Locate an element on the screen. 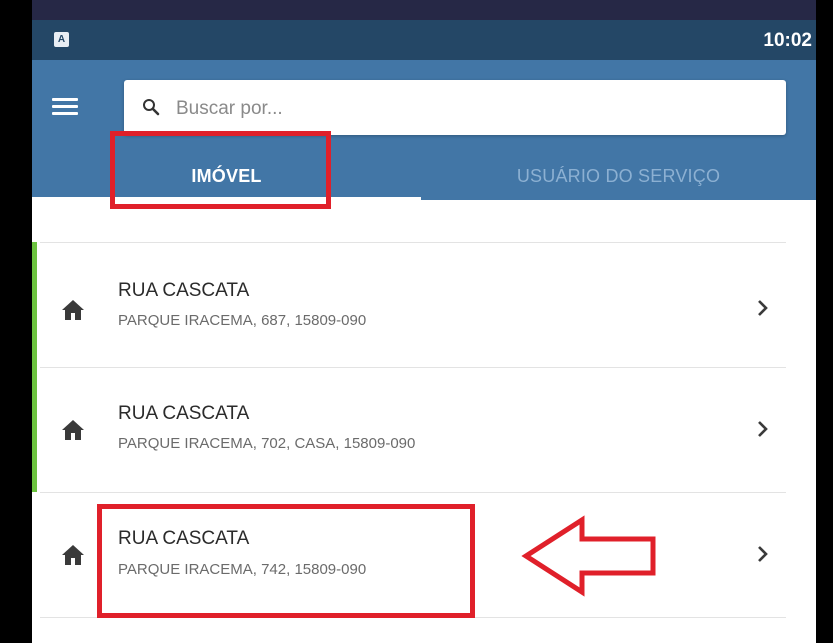  notification-icon: A is located at coordinates (61, 39).